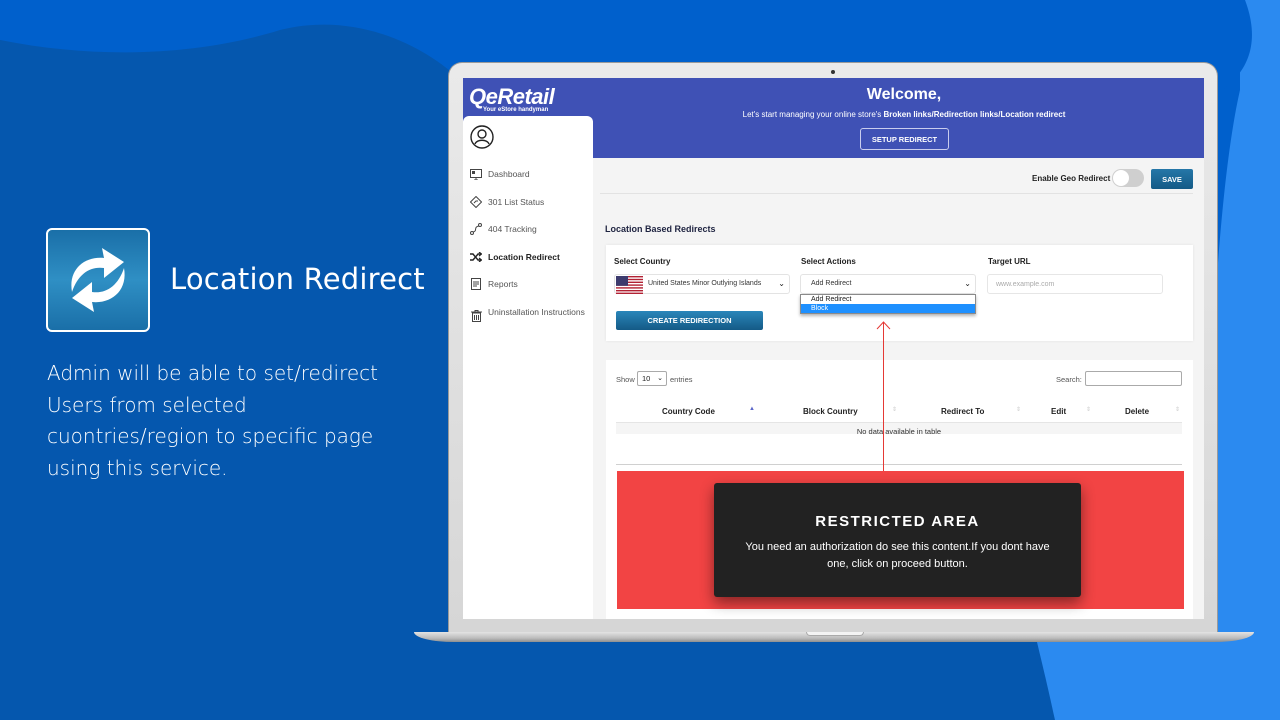 The image size is (1280, 720). What do you see at coordinates (688, 411) in the screenshot?
I see `column-header-country-code: Country Code` at bounding box center [688, 411].